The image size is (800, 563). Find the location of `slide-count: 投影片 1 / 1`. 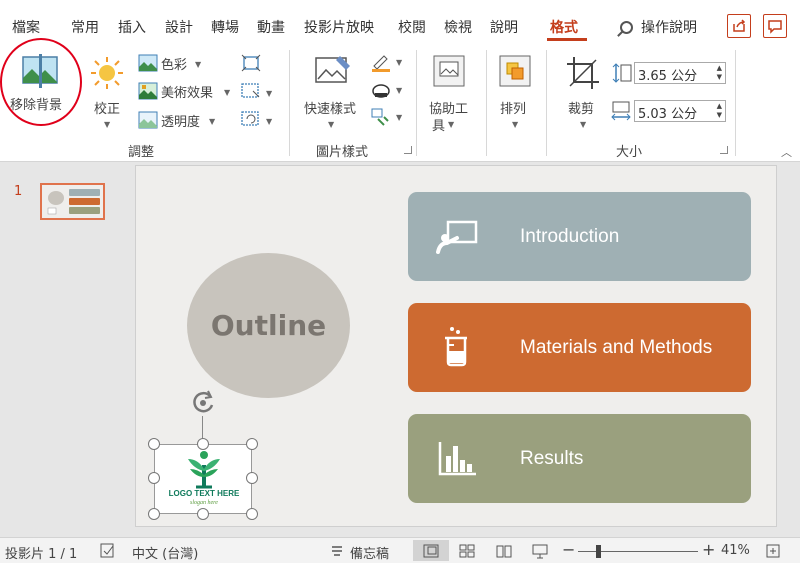

slide-count: 投影片 1 / 1 is located at coordinates (41, 554).